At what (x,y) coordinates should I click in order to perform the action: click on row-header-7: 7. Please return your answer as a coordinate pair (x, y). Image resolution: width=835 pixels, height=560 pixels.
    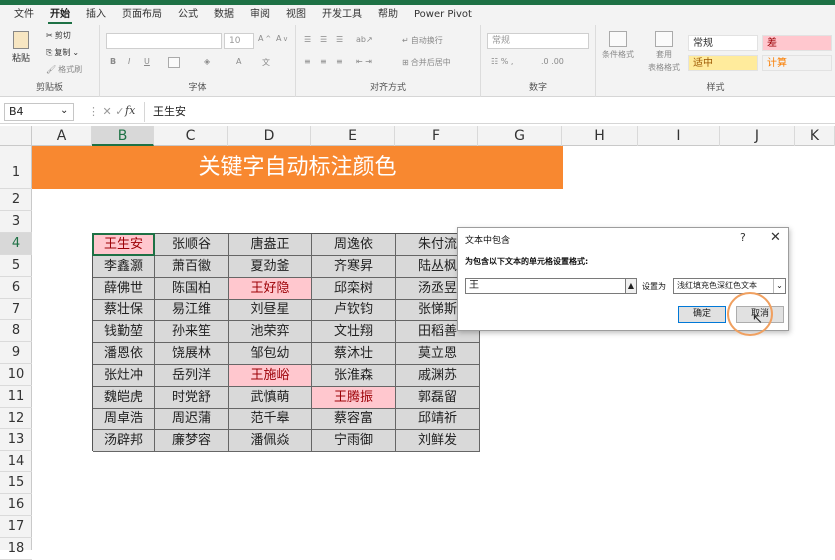
    Looking at the image, I should click on (16, 309).